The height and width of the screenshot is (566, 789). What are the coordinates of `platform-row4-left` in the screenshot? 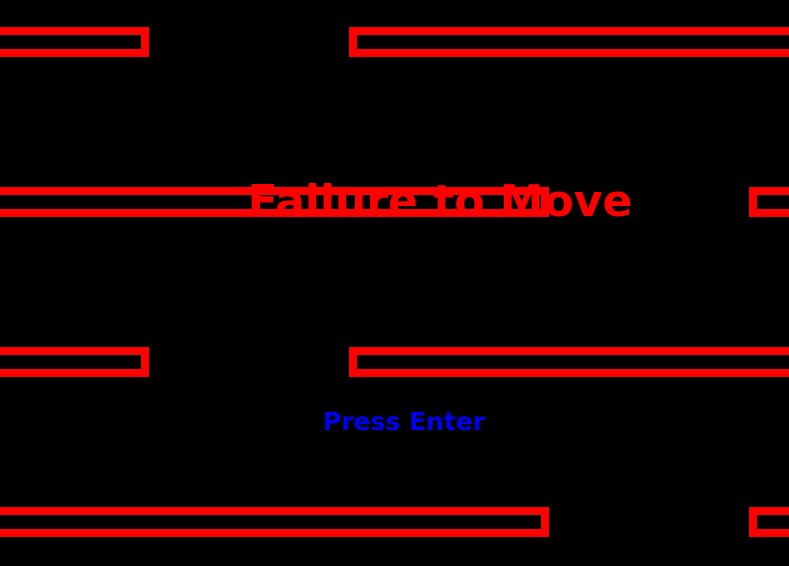 It's located at (274, 522).